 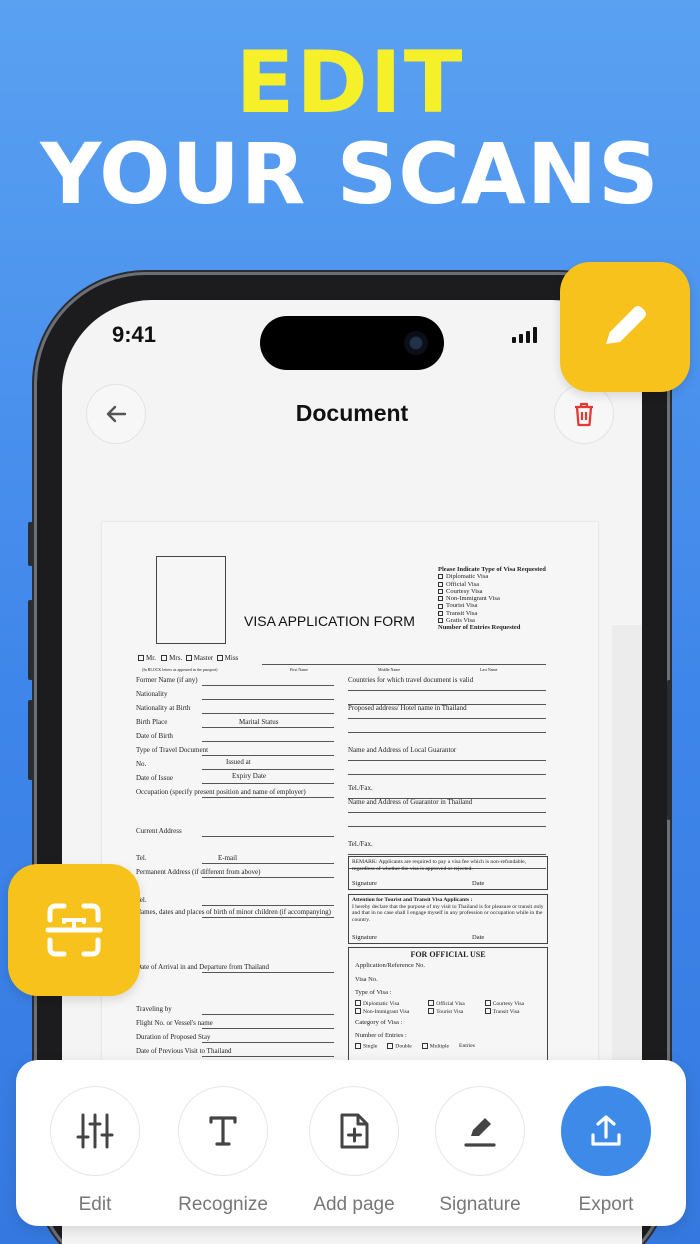 I want to click on edit-button: Edit, so click(x=95, y=1151).